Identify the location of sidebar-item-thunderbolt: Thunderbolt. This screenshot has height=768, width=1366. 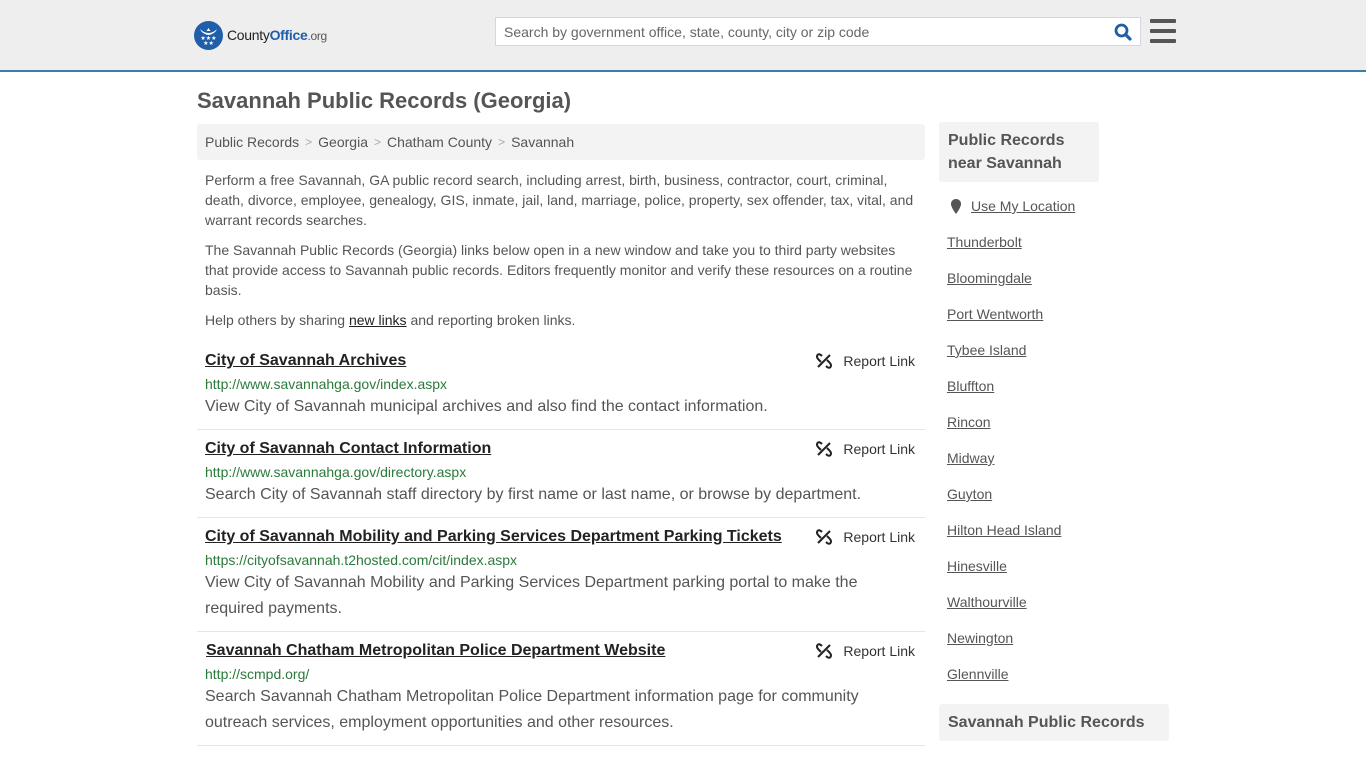
(984, 242).